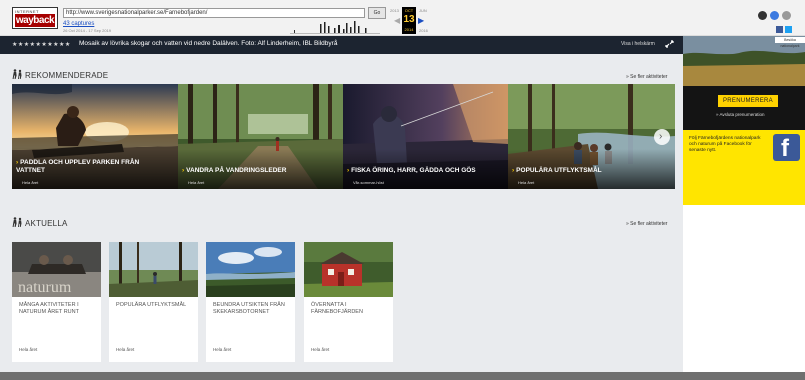  I want to click on cur-card-view-image, so click(250, 269).